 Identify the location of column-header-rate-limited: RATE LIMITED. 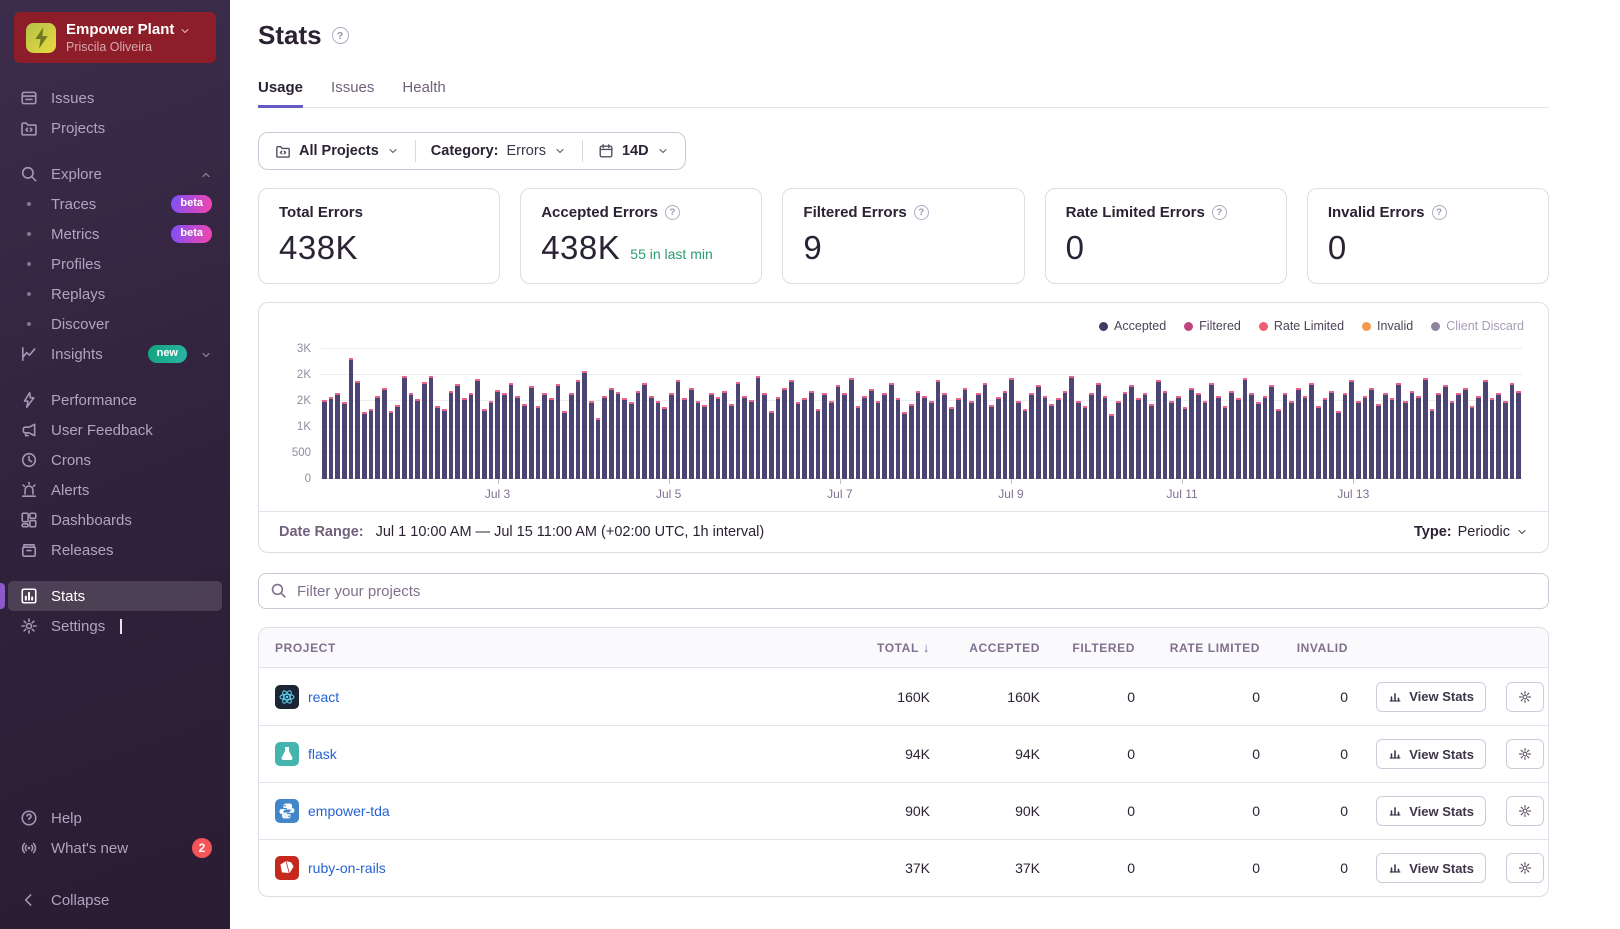
(1201, 648).